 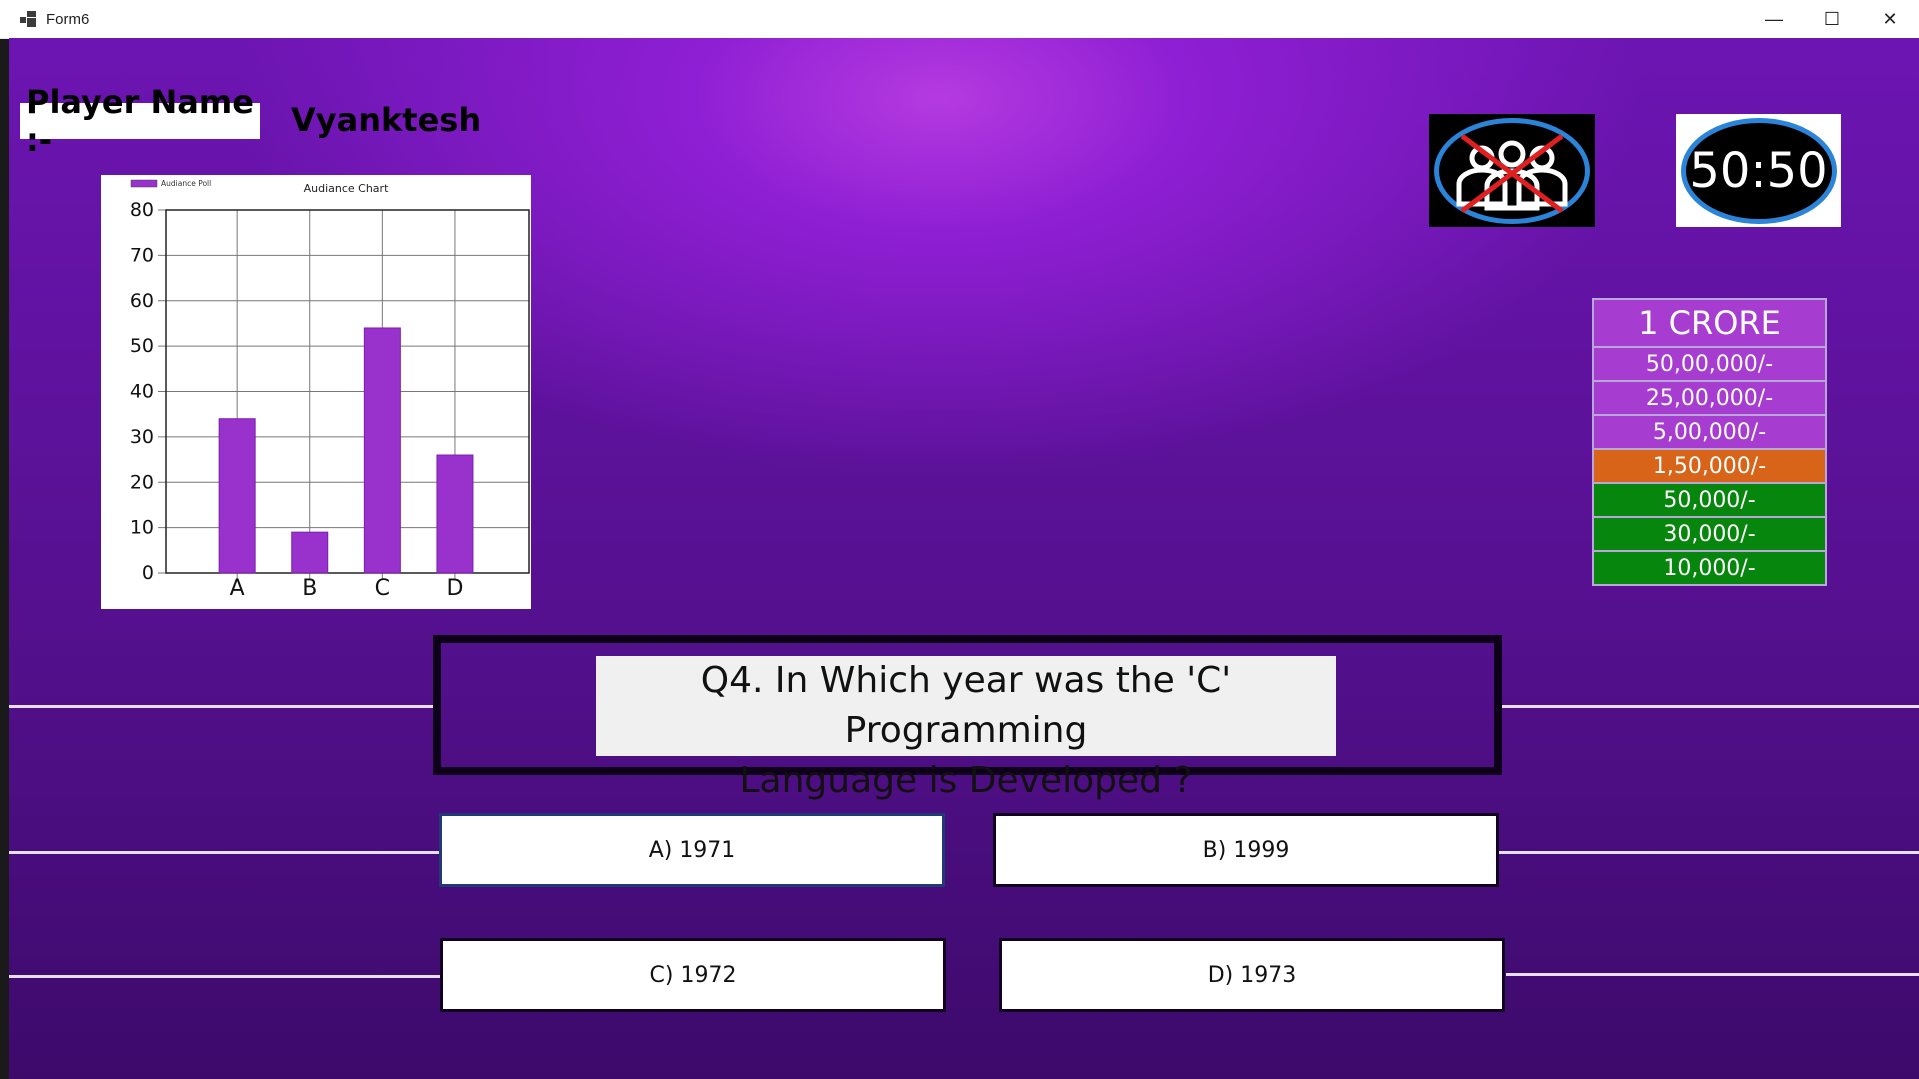 What do you see at coordinates (692, 850) in the screenshot?
I see `option-a-button: A) 1971` at bounding box center [692, 850].